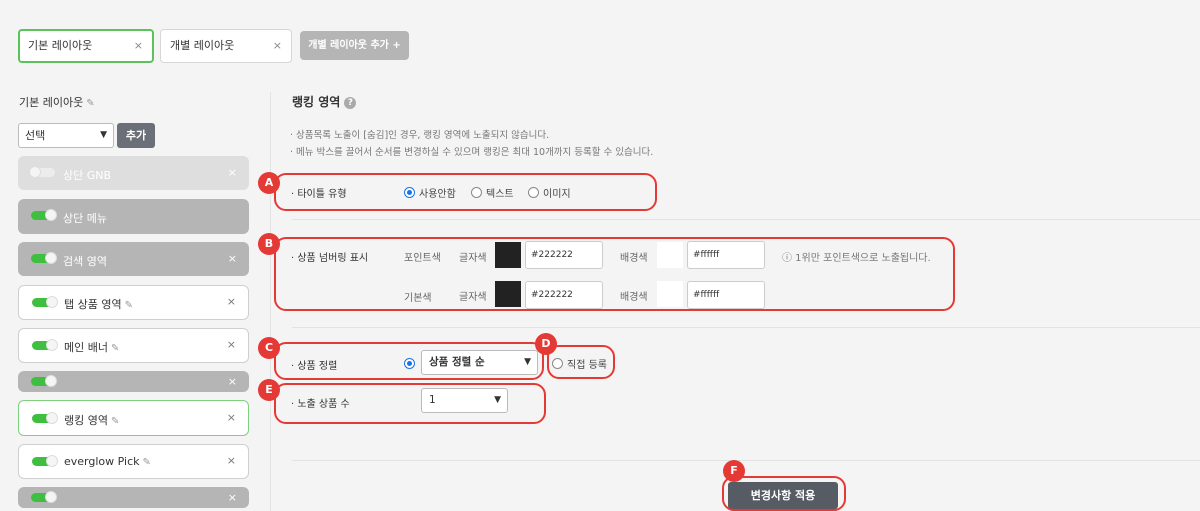 The image size is (1200, 511). Describe the element at coordinates (410, 403) in the screenshot. I see `highlight-e` at that location.